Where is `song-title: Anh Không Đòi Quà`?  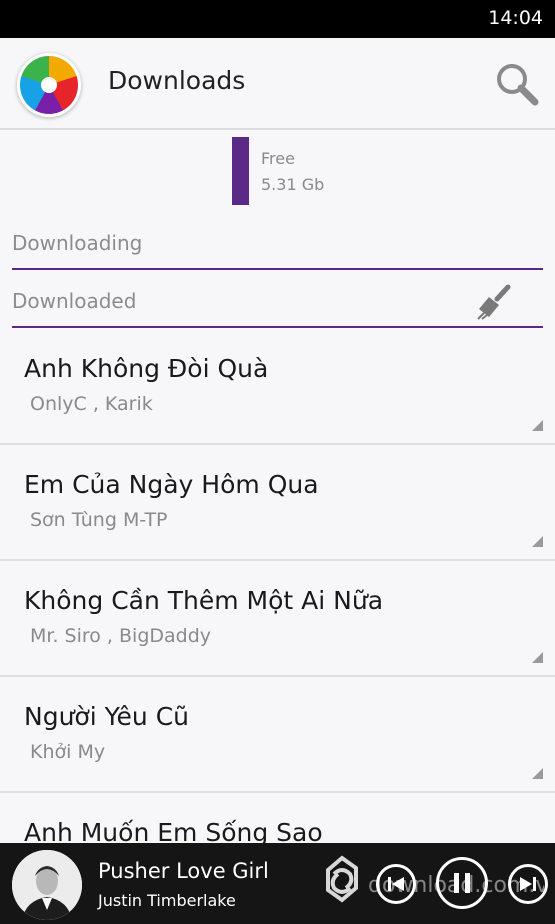 song-title: Anh Không Đòi Quà is located at coordinates (146, 368).